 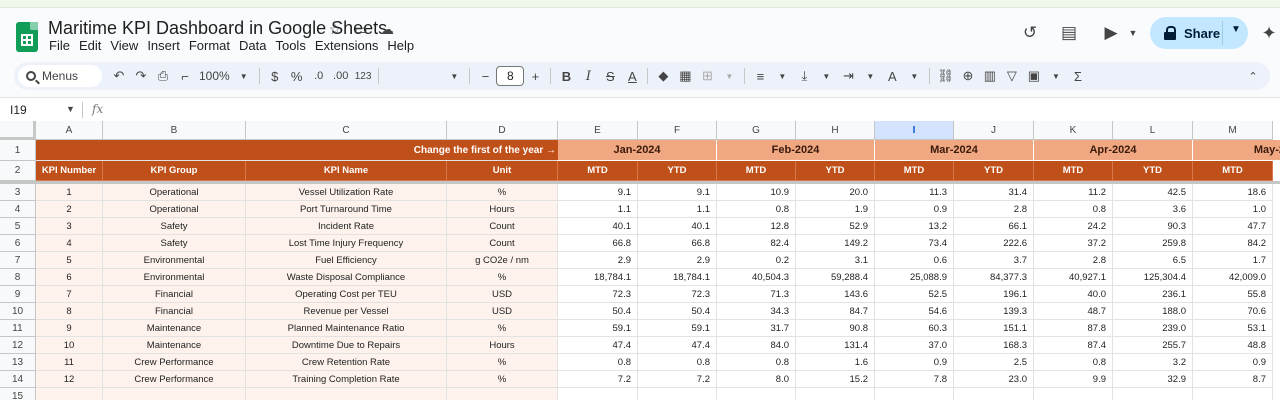 What do you see at coordinates (363, 76) in the screenshot?
I see `more-formats-button: 123` at bounding box center [363, 76].